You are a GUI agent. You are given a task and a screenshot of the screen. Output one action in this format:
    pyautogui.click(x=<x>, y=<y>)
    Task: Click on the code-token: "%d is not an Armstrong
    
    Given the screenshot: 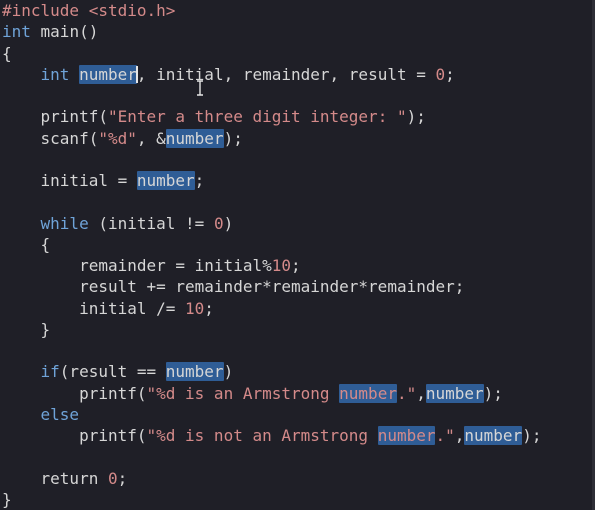 What is the action you would take?
    pyautogui.click(x=262, y=435)
    